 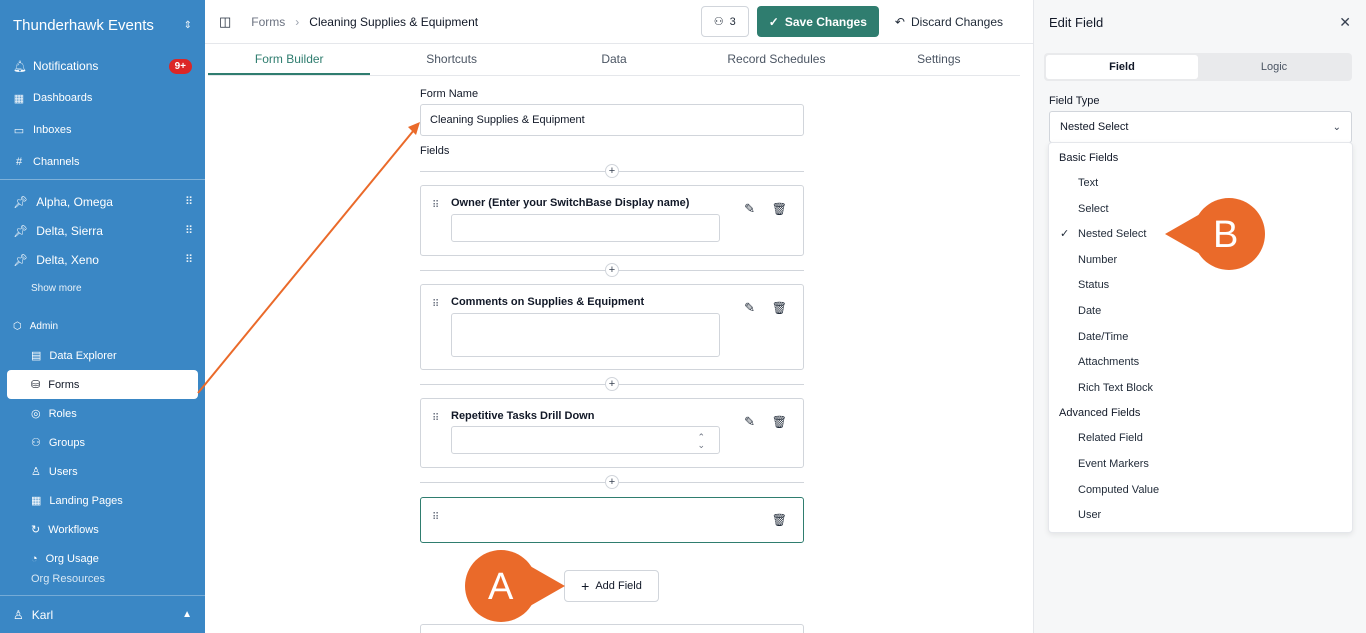 I want to click on tab-record-schedules: Record Schedules, so click(x=776, y=59).